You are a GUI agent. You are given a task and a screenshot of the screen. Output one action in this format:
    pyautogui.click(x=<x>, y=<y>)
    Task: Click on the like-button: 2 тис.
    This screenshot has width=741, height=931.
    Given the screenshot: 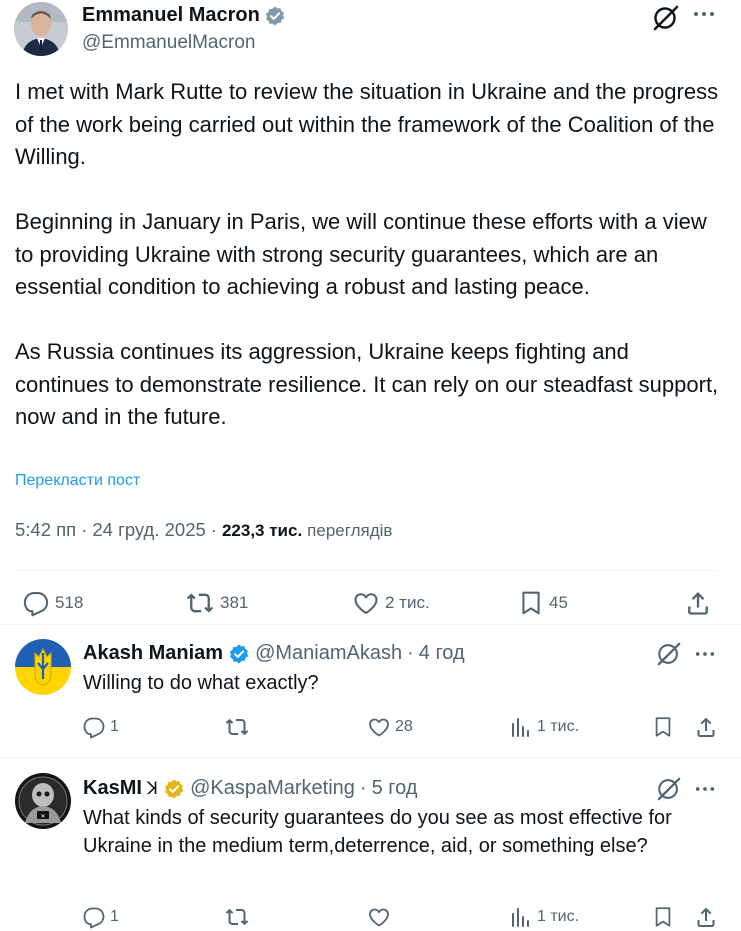 What is the action you would take?
    pyautogui.click(x=391, y=603)
    